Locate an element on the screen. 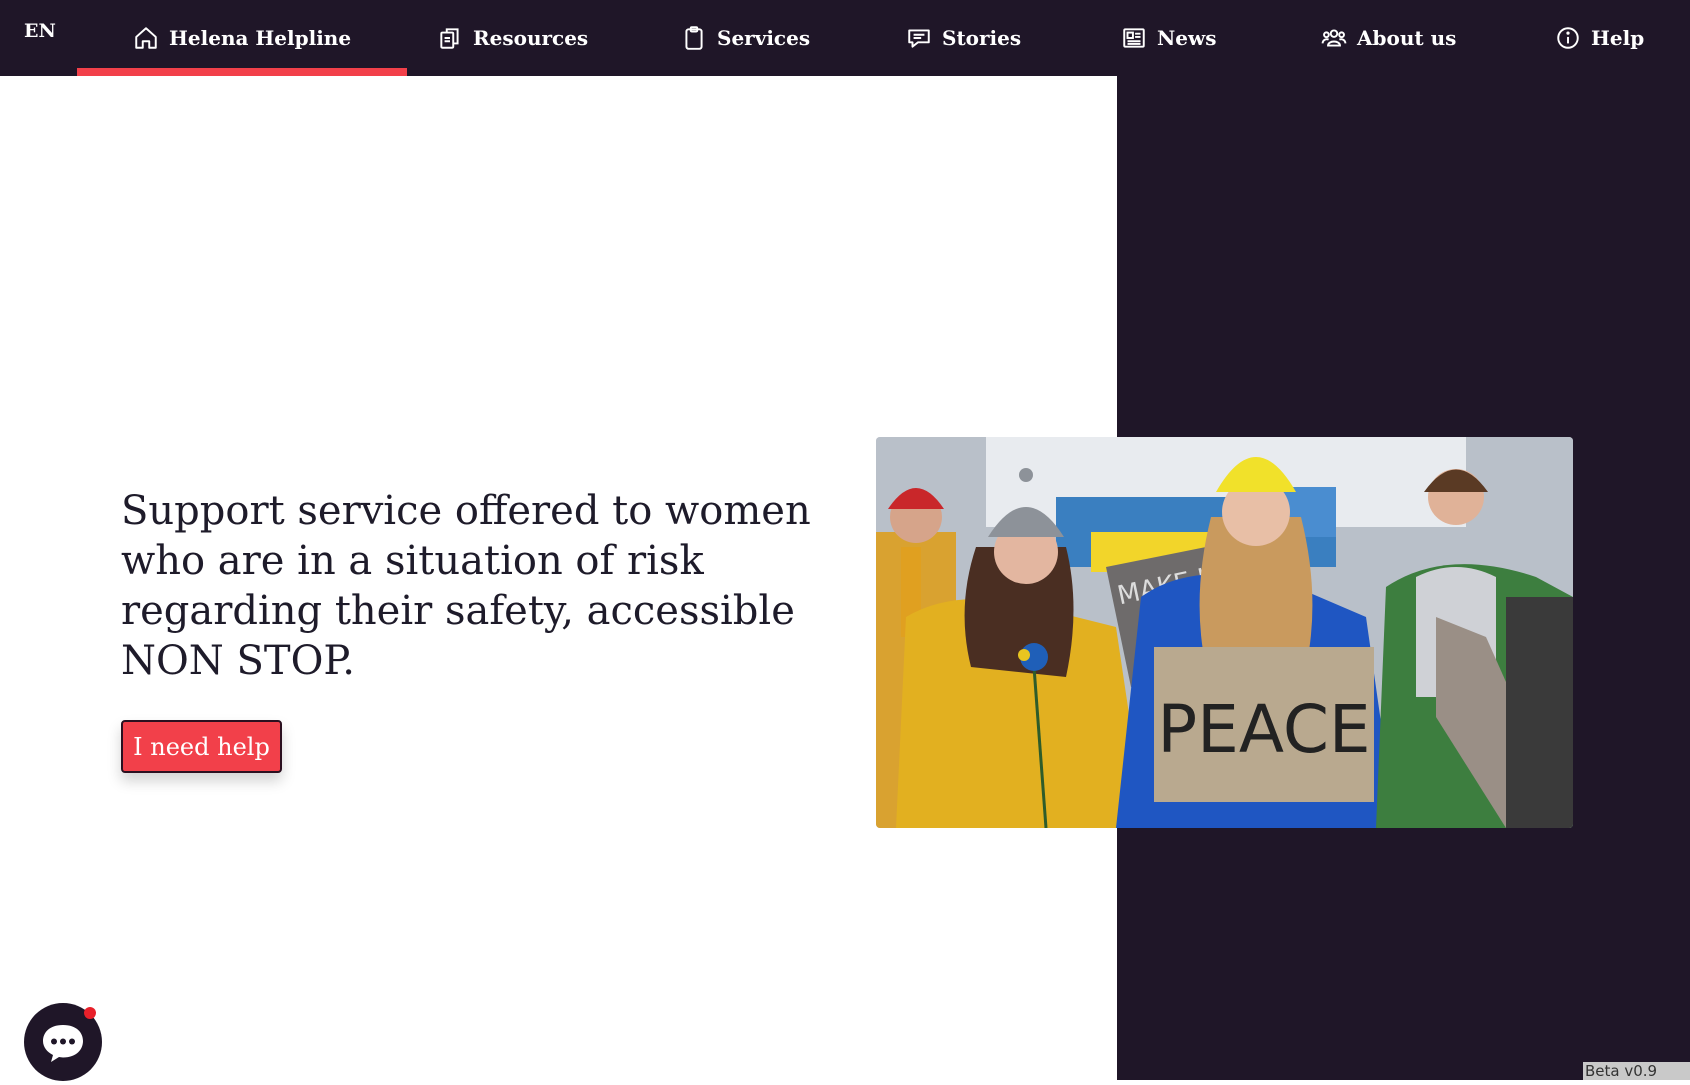  nav-item-helena-helpline: Helena Helpline is located at coordinates (242, 38).